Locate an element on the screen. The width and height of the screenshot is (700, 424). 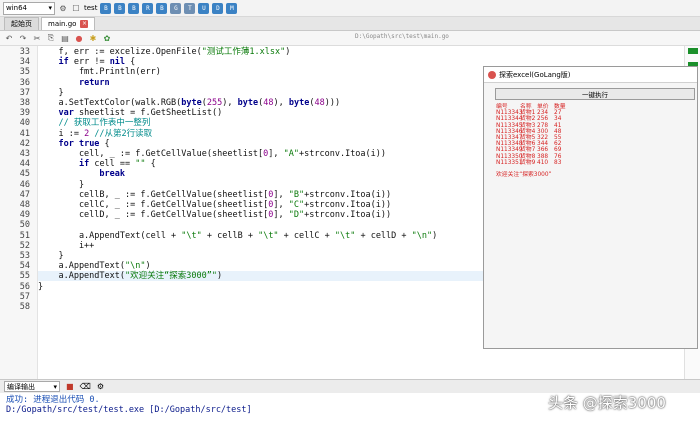
line-number: 38 is located at coordinates (24, 103).